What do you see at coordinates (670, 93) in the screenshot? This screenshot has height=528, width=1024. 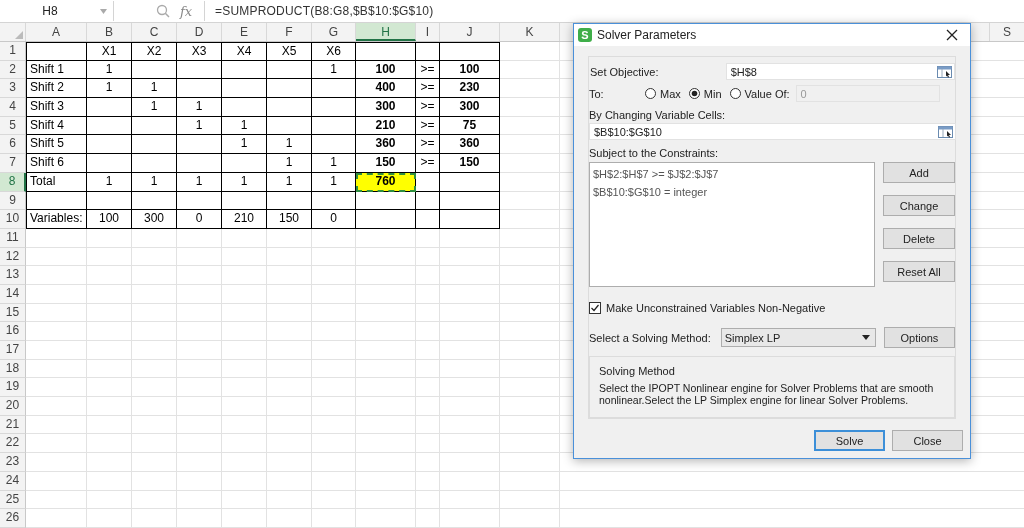 I see `radio-label: Max` at bounding box center [670, 93].